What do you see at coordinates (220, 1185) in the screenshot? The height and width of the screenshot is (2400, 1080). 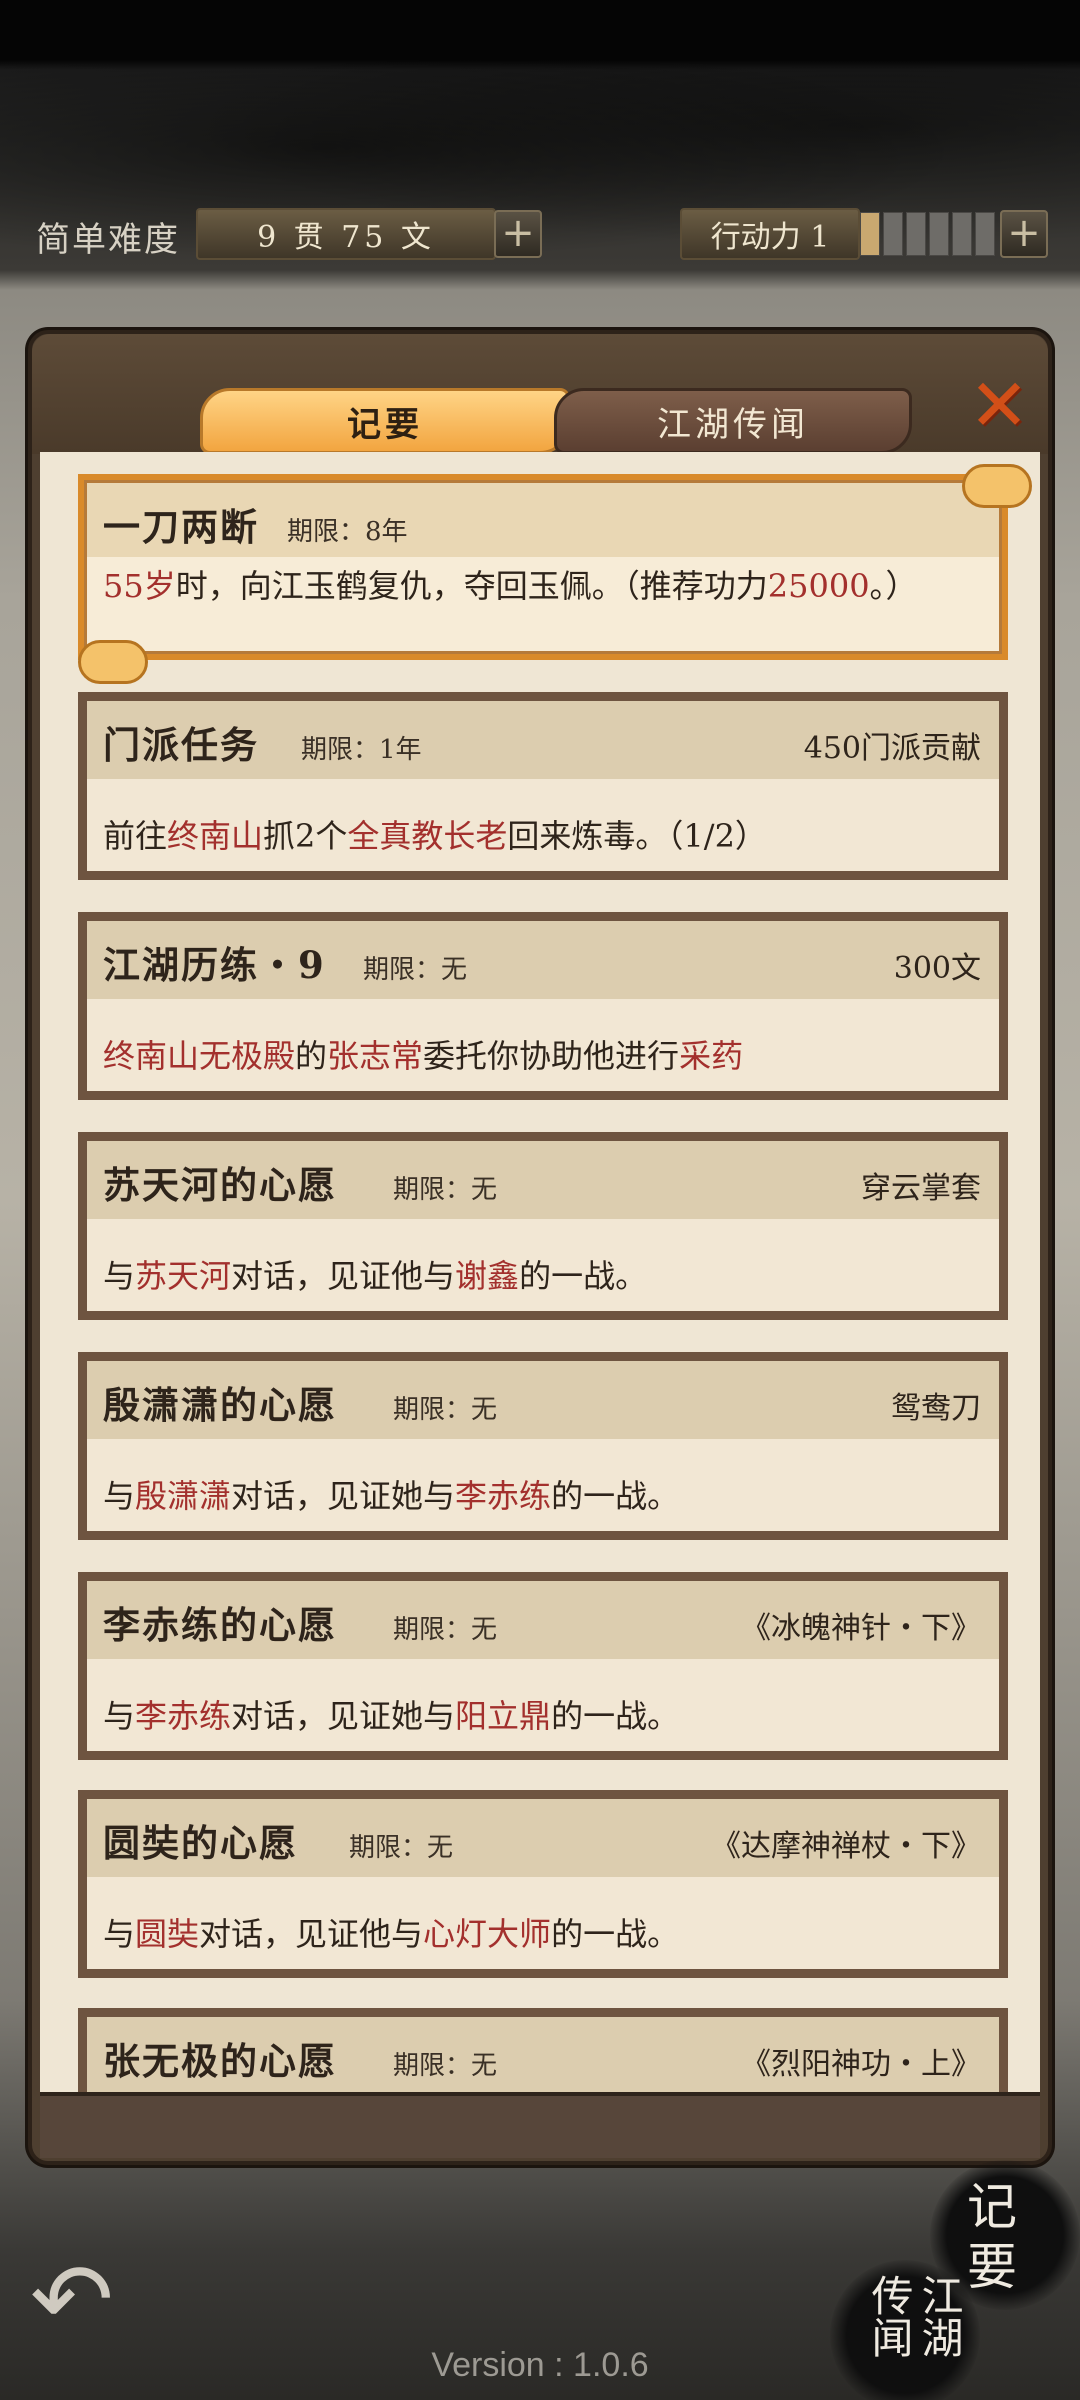 I see `quest-title: 苏天河的心愿` at bounding box center [220, 1185].